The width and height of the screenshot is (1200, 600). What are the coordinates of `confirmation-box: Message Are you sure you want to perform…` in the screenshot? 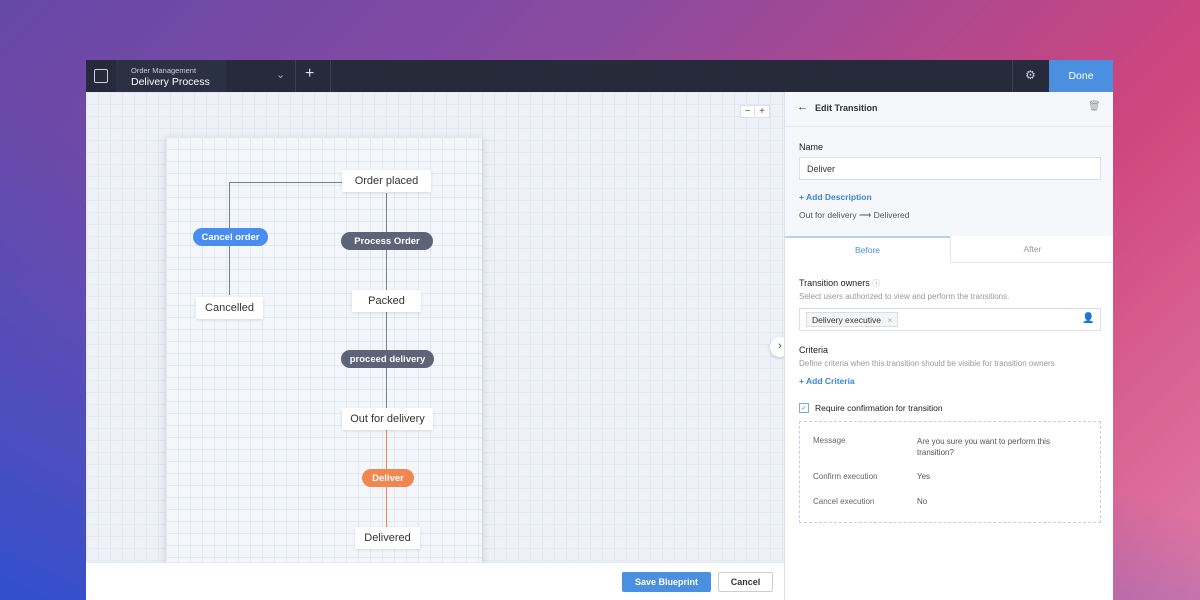 It's located at (950, 472).